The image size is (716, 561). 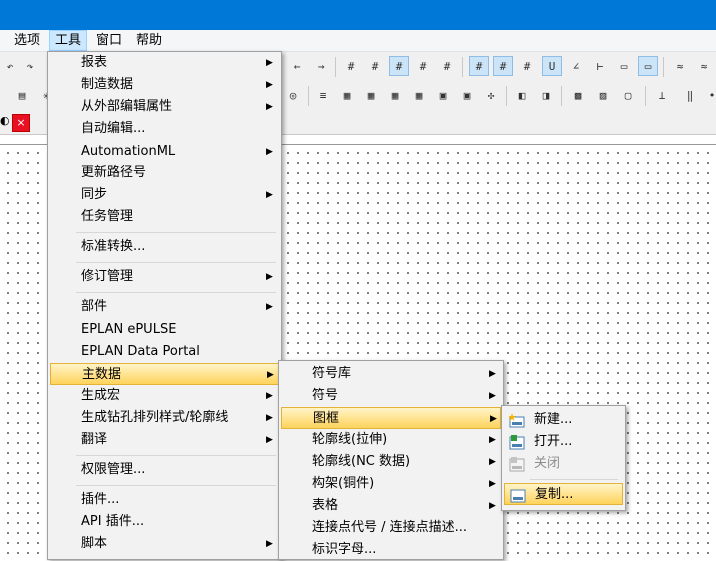 I want to click on device-b-icon: ◨, so click(x=546, y=95).